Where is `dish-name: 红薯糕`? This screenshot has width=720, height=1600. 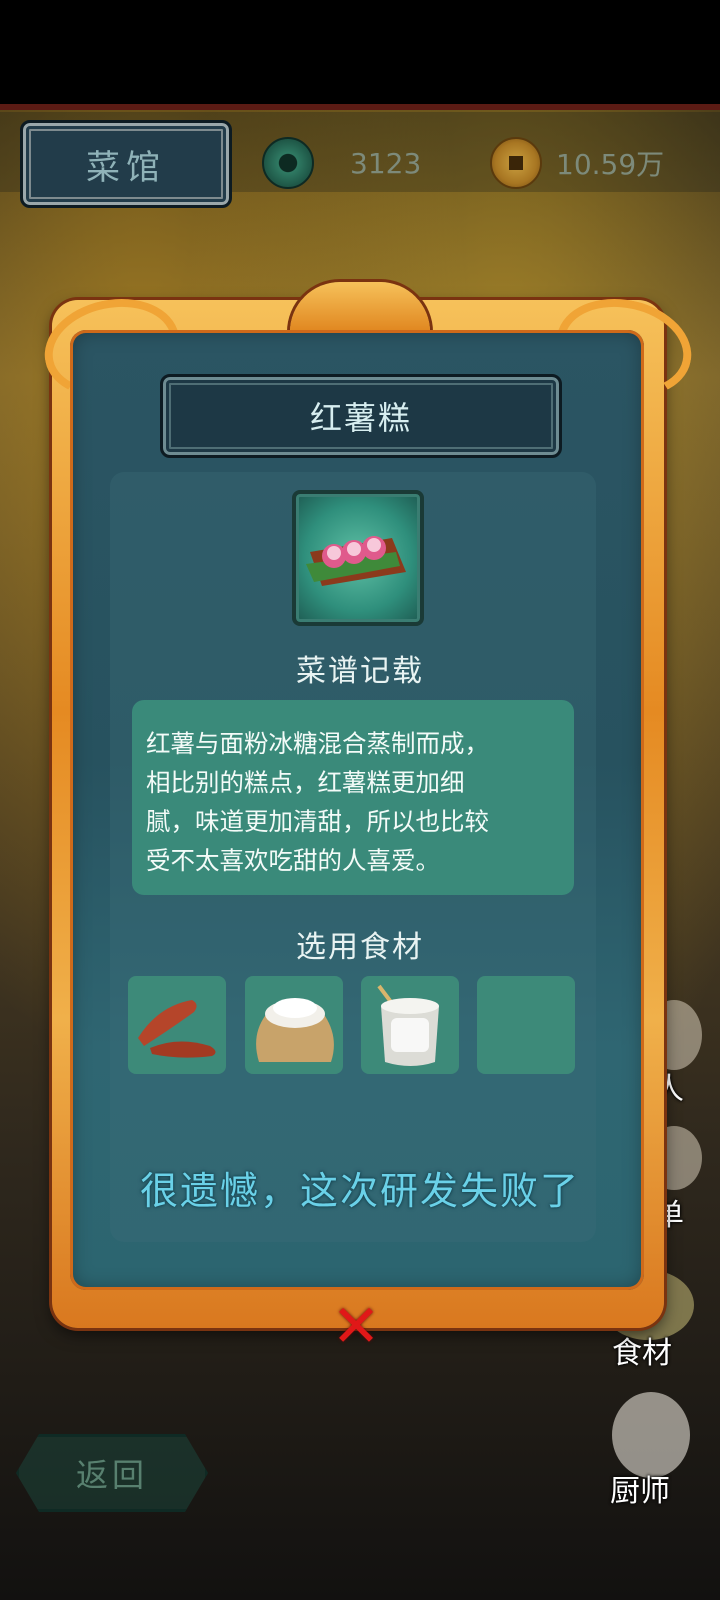 dish-name: 红薯糕 is located at coordinates (360, 418).